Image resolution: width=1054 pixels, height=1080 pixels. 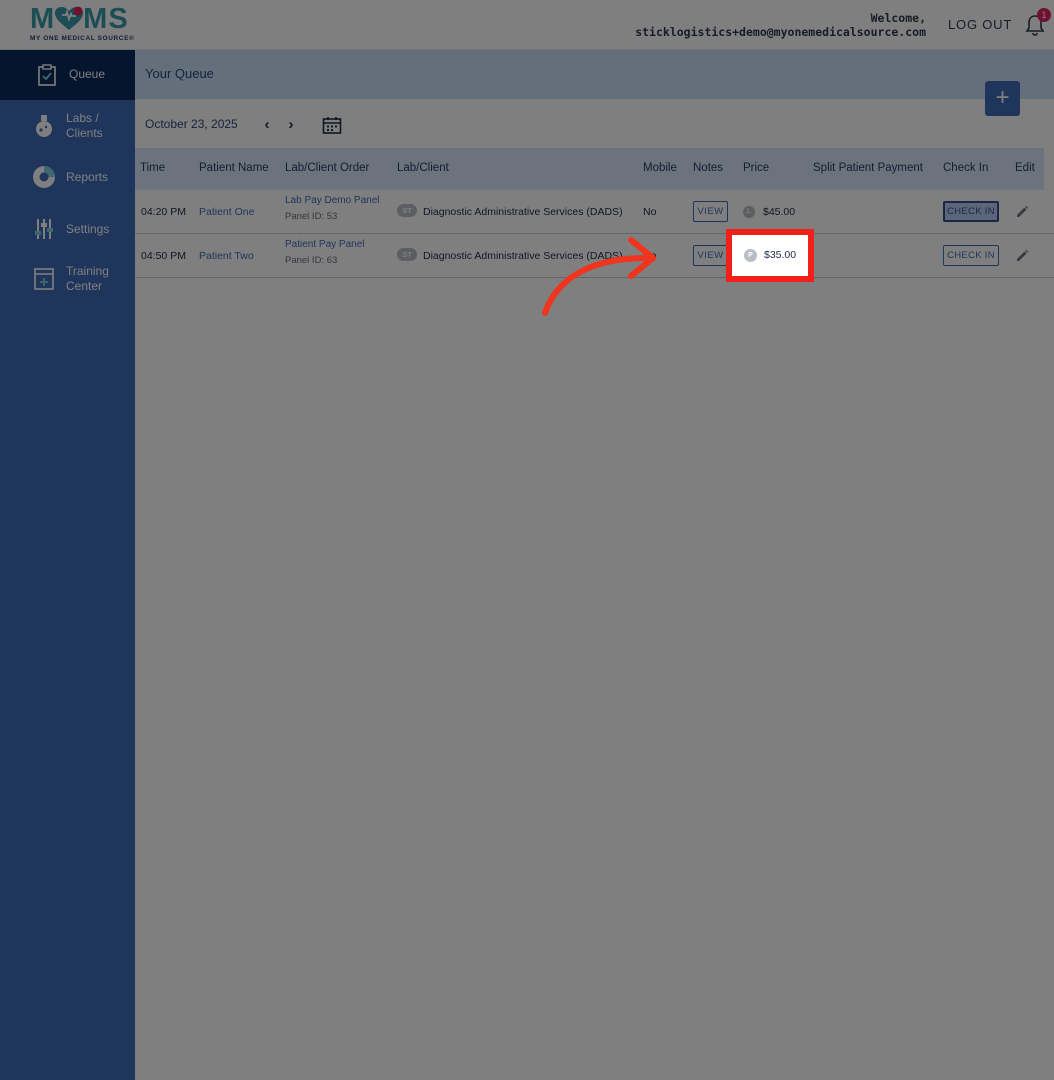 I want to click on column-header-edit: Edit, so click(x=1025, y=168).